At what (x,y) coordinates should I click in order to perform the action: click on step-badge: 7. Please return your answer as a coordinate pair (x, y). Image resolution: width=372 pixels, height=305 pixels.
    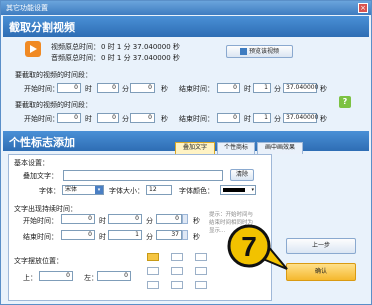
    Looking at the image, I should click on (257, 247).